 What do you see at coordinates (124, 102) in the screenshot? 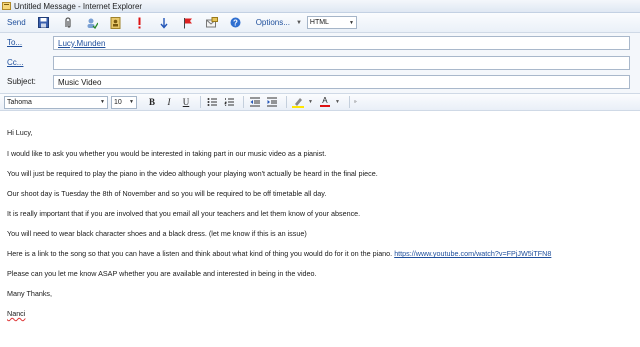
I see `font-size-select: 10 ▼` at bounding box center [124, 102].